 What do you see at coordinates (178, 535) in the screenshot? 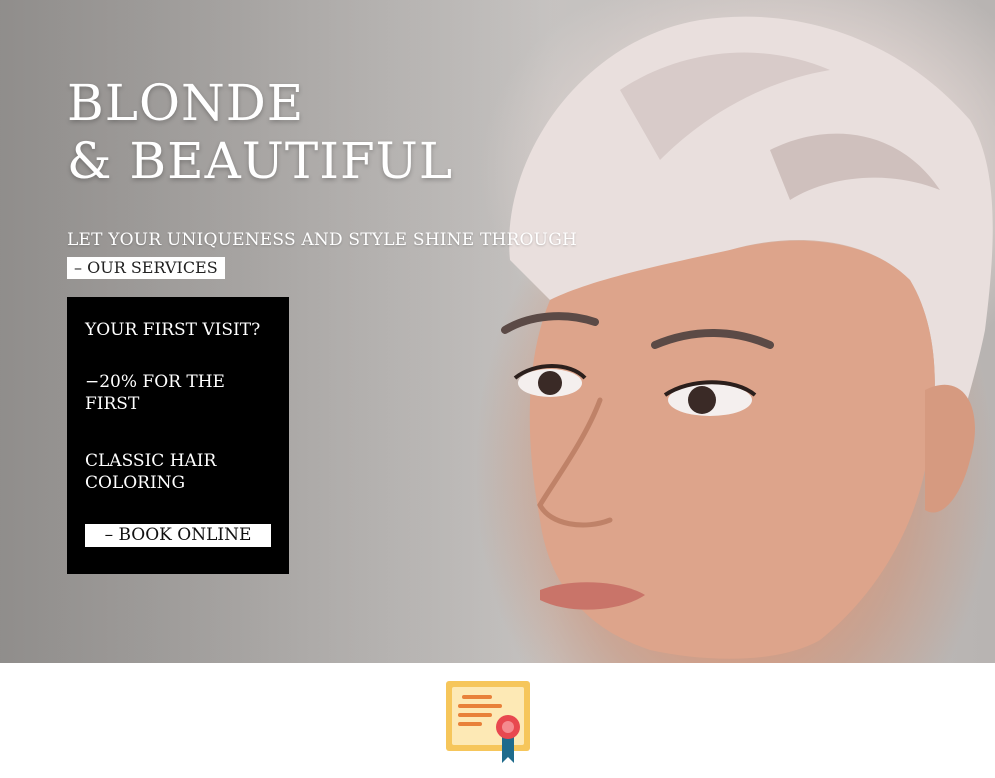
I see `book-online-button: – BOOK ONLINE` at bounding box center [178, 535].